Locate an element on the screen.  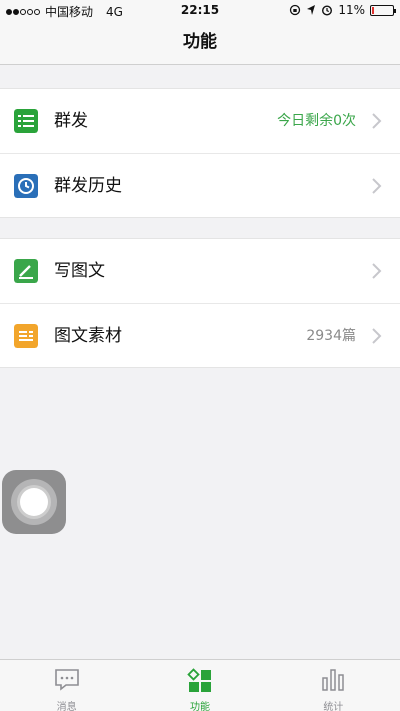
menu-item-label: 群发历史 is located at coordinates (88, 186).